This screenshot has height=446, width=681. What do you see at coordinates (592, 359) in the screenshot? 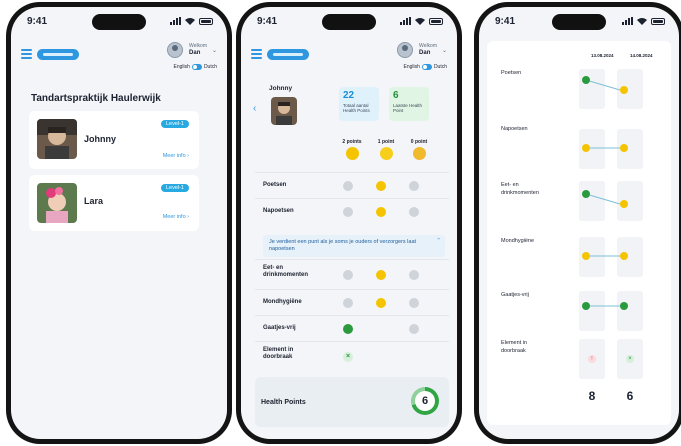
I see `alert-icon: !` at bounding box center [592, 359].